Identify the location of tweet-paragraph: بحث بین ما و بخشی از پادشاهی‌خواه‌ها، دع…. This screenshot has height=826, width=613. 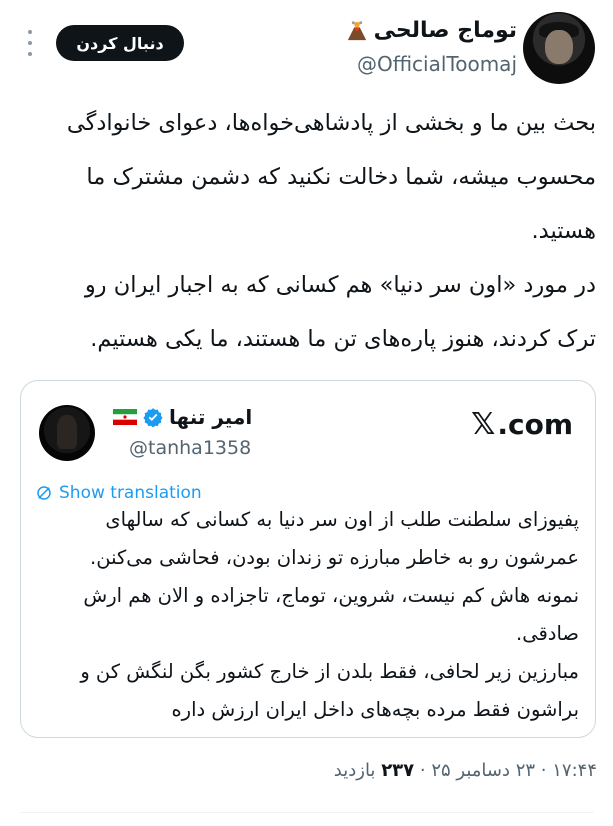
(331, 177).